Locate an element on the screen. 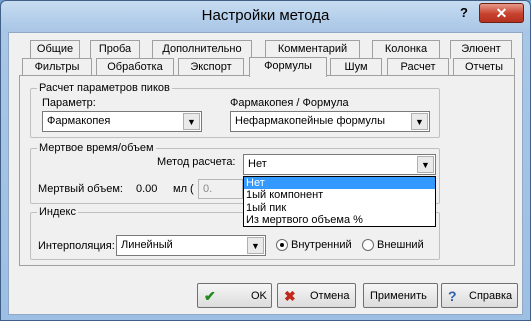 This screenshot has width=531, height=321. interp-select: Линейный ▼ is located at coordinates (191, 245).